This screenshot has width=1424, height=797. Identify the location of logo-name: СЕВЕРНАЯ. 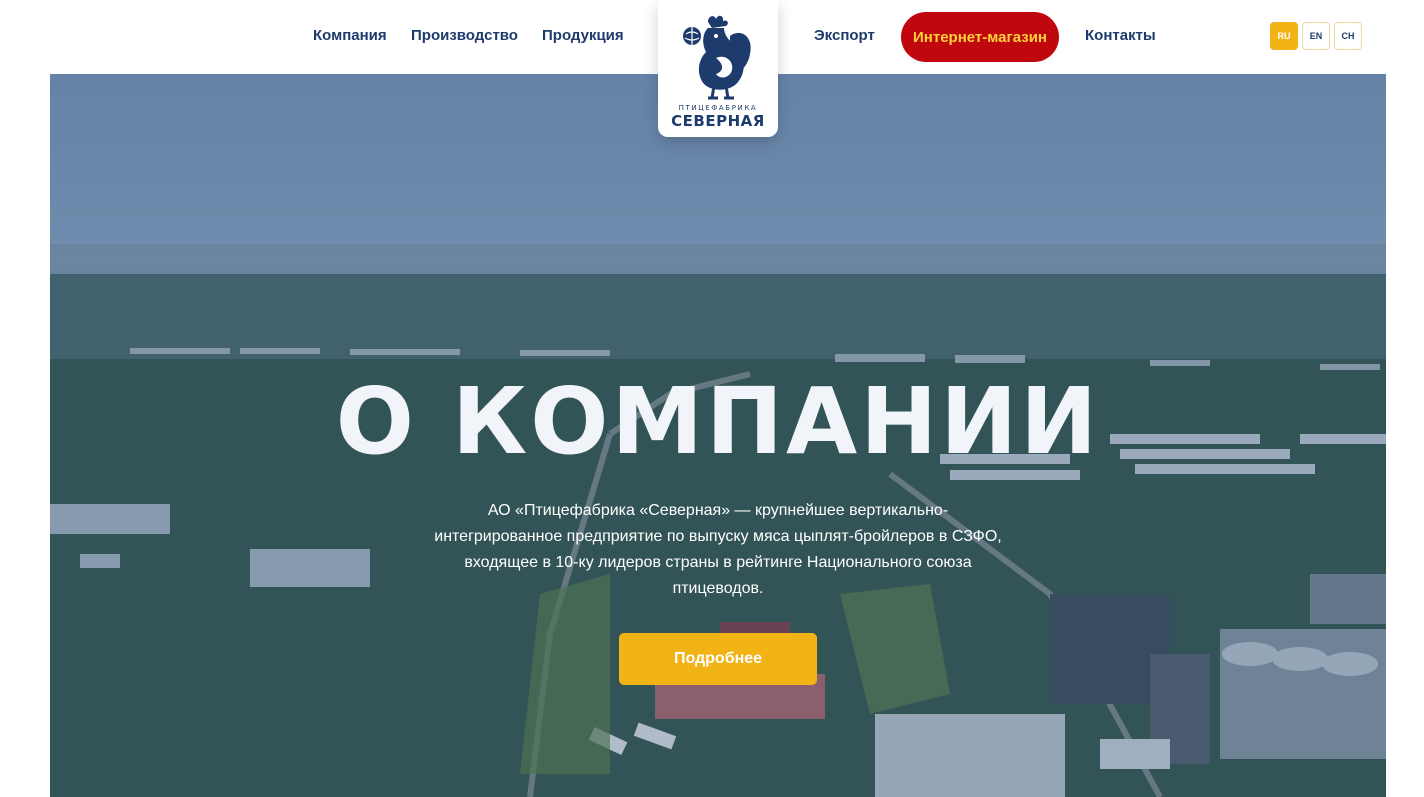
(718, 121).